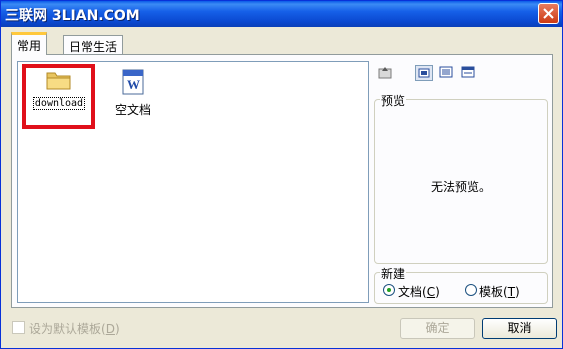 The width and height of the screenshot is (563, 349). What do you see at coordinates (519, 328) in the screenshot?
I see `cancel-button: 取消` at bounding box center [519, 328].